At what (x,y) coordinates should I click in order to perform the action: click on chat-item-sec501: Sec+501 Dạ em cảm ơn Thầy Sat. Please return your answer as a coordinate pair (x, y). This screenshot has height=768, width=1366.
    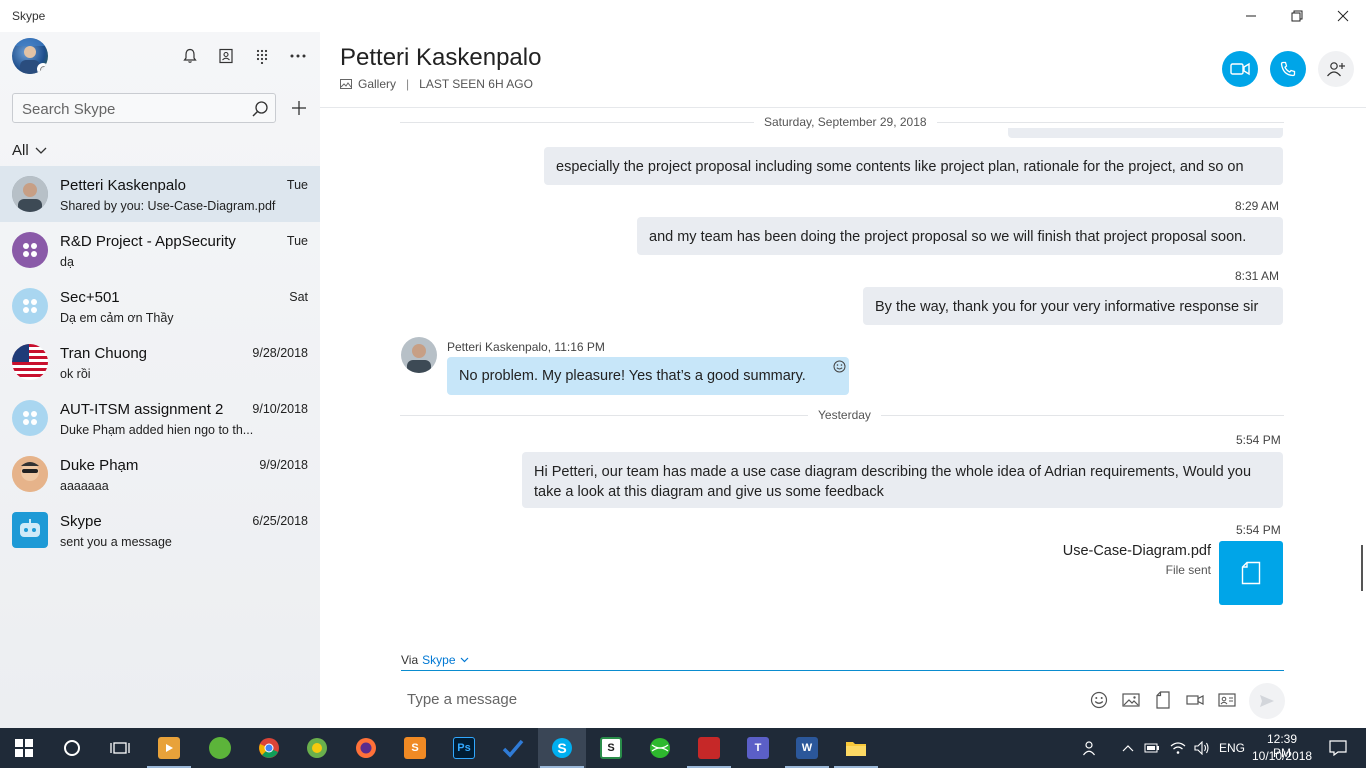
    Looking at the image, I should click on (160, 306).